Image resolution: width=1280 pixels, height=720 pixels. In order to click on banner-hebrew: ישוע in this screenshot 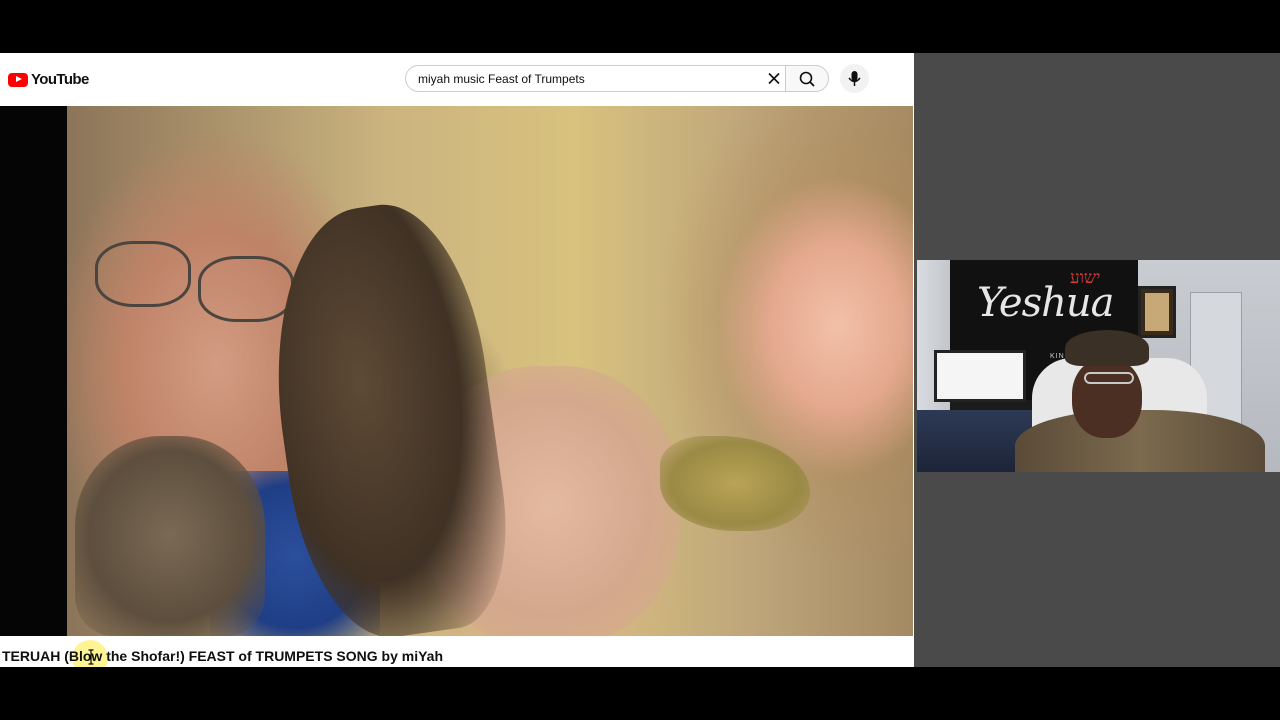, I will do `click(1085, 278)`.